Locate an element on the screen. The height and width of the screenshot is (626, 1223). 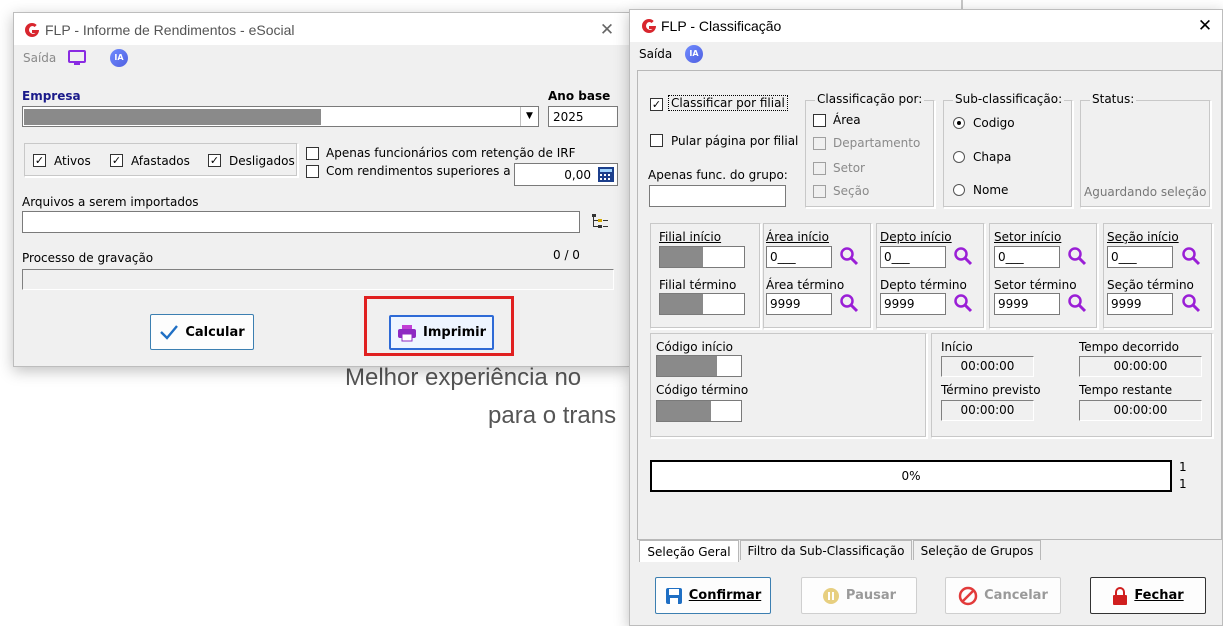
nome-radio is located at coordinates (959, 190).